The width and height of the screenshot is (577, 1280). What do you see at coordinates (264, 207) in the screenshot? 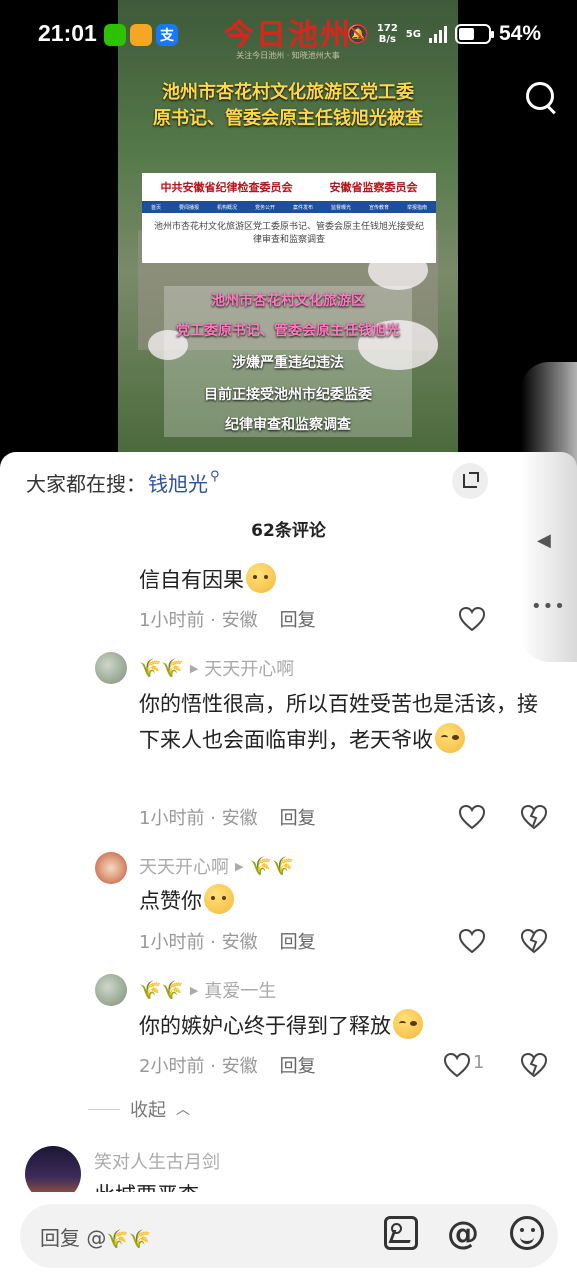
I see `web-nav-item: 党务公开` at bounding box center [264, 207].